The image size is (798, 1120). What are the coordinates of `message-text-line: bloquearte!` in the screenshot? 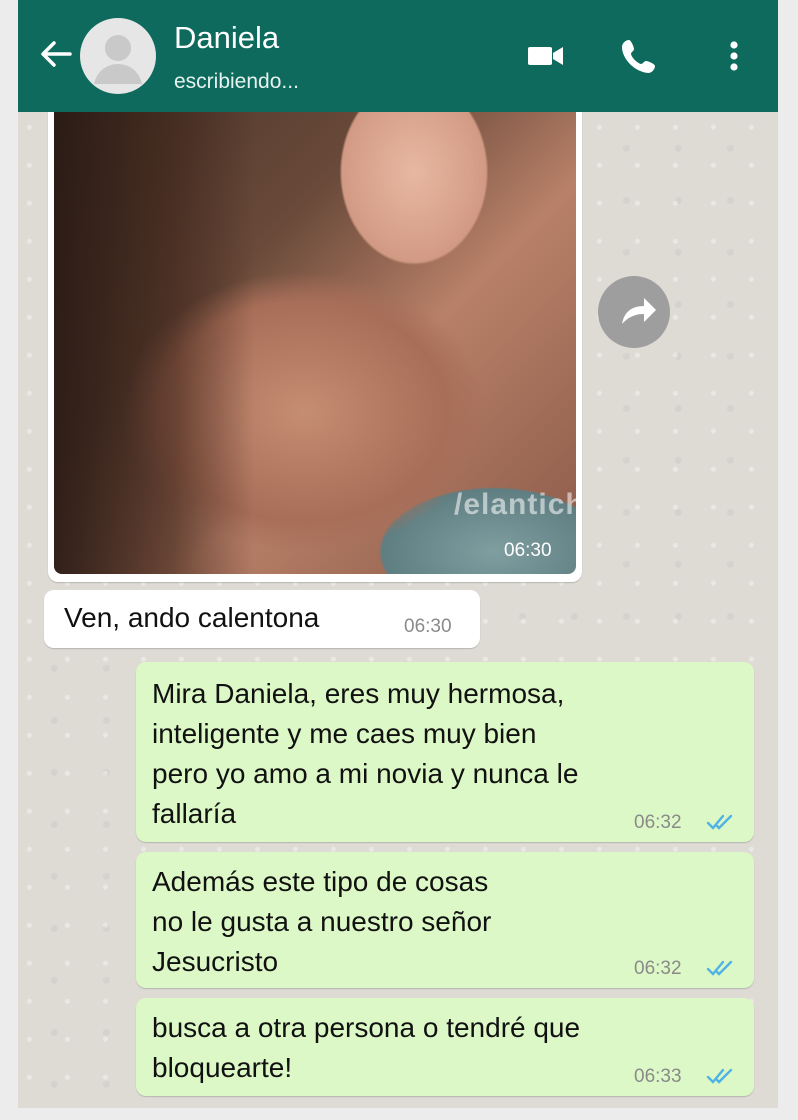 It's located at (222, 1067).